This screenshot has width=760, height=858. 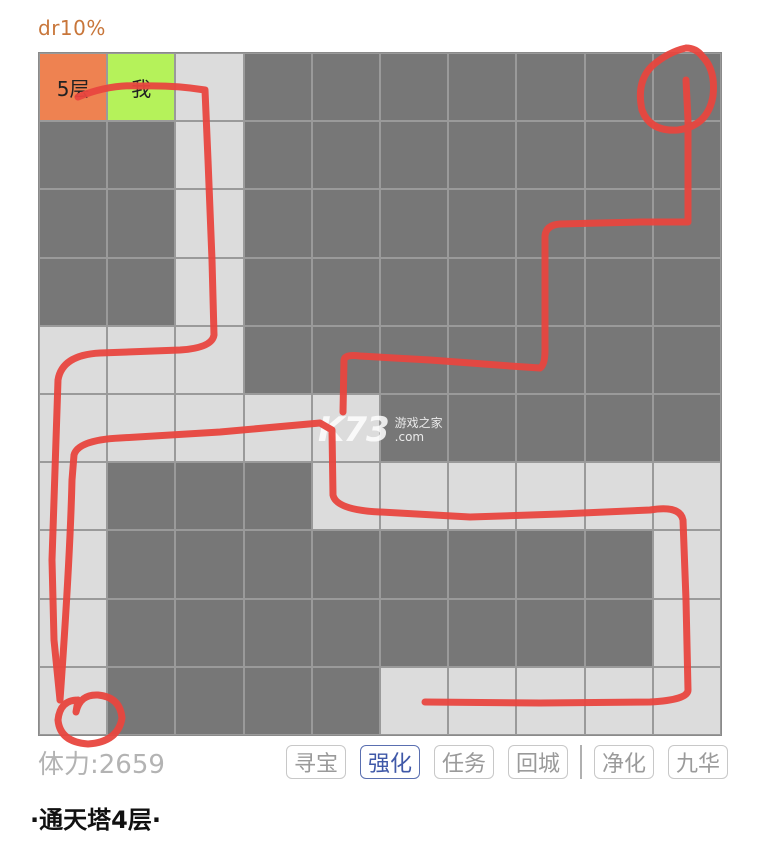 I want to click on watermark-line2: .com, so click(x=409, y=437).